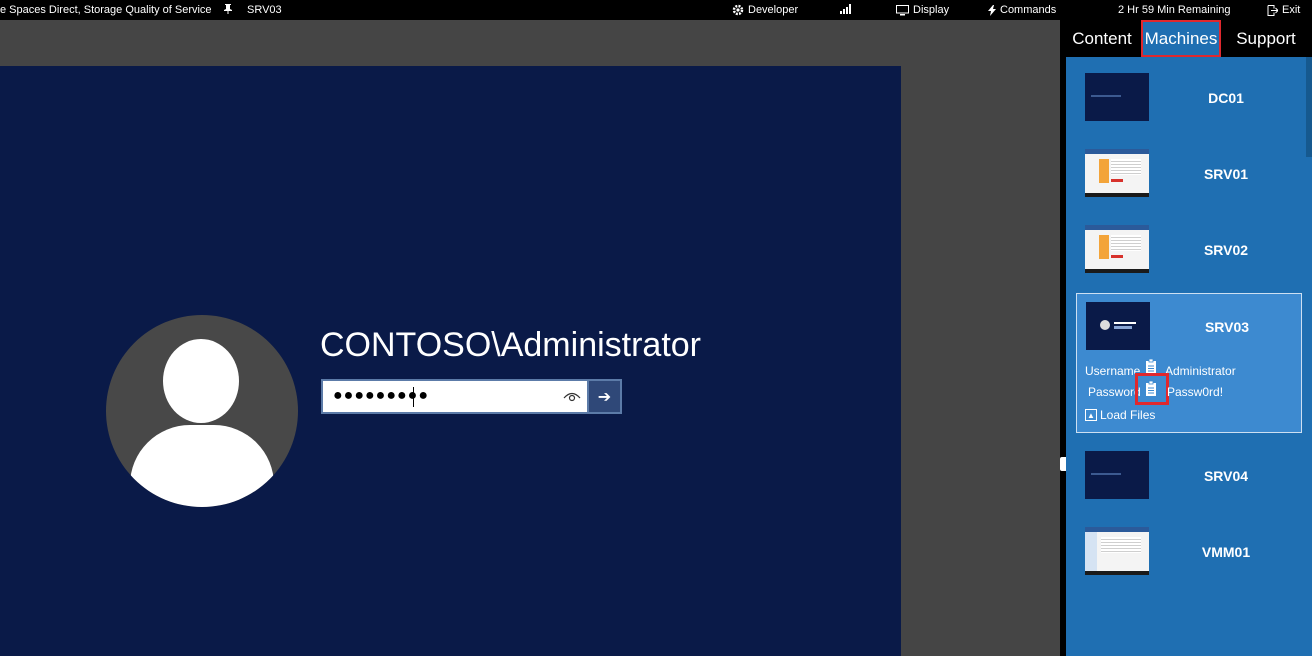 The height and width of the screenshot is (656, 1312). What do you see at coordinates (413, 397) in the screenshot?
I see `text-caret` at bounding box center [413, 397].